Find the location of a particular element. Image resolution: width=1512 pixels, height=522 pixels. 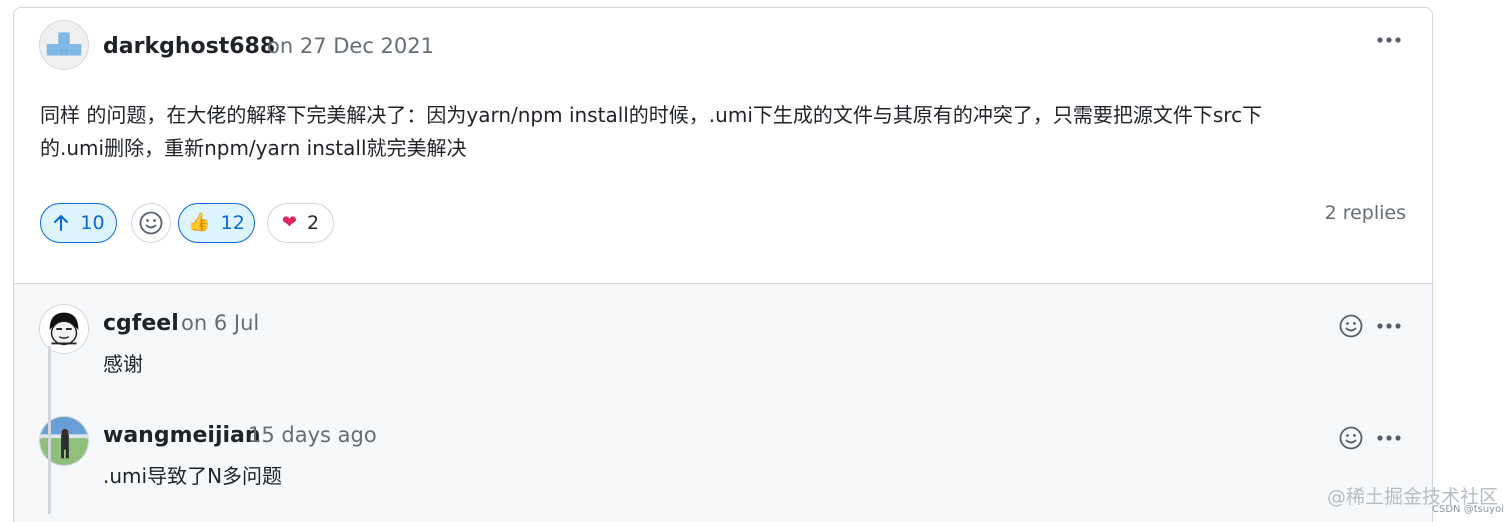

upvote-count: 10 is located at coordinates (92, 223).